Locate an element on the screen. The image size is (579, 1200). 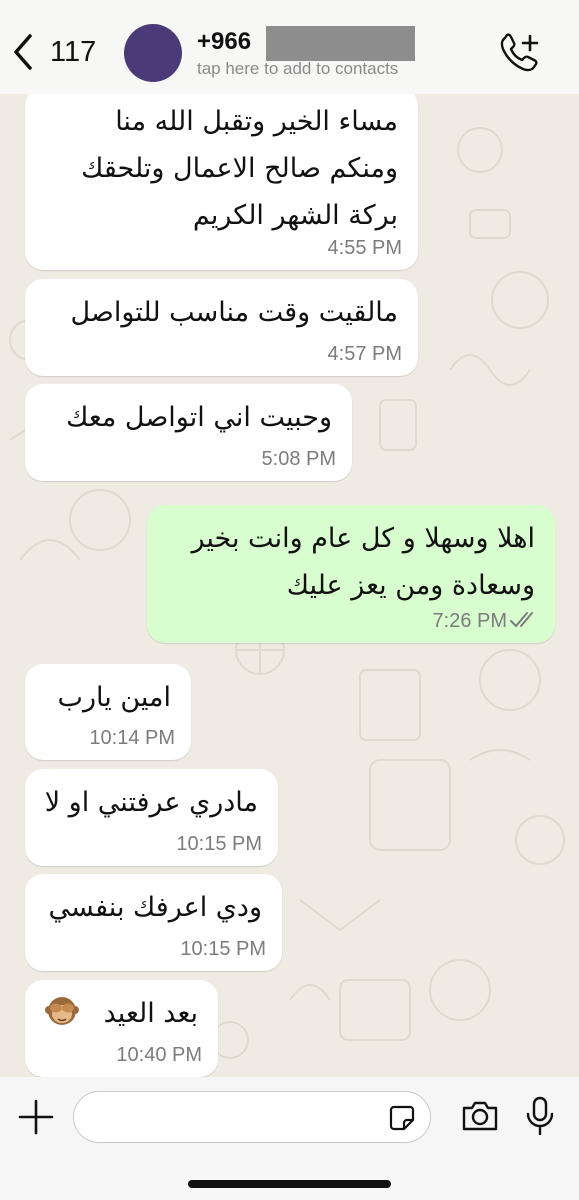
message-text: مادري عرفتني او لا is located at coordinates (151, 802).